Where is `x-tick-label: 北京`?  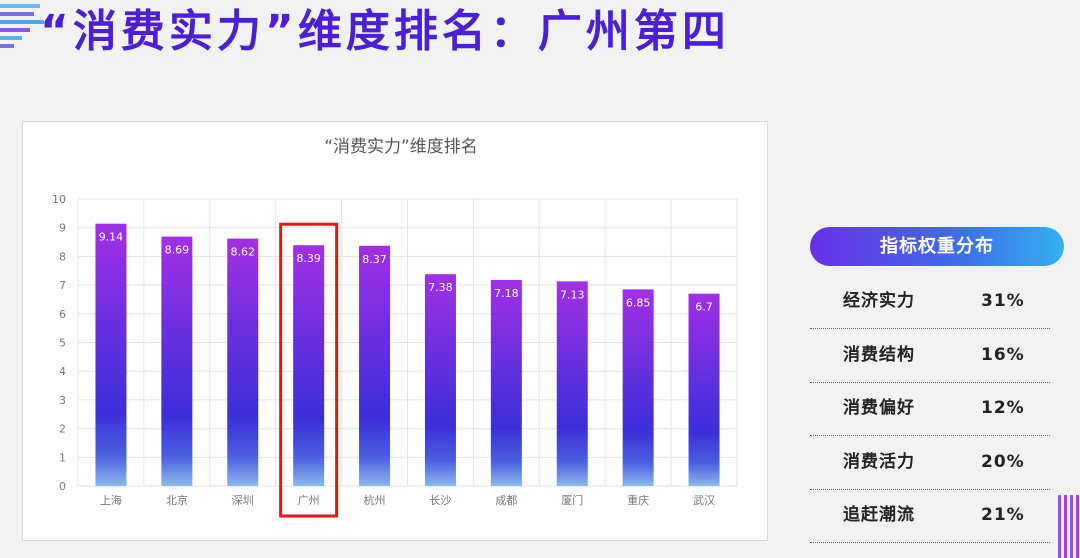 x-tick-label: 北京 is located at coordinates (177, 500).